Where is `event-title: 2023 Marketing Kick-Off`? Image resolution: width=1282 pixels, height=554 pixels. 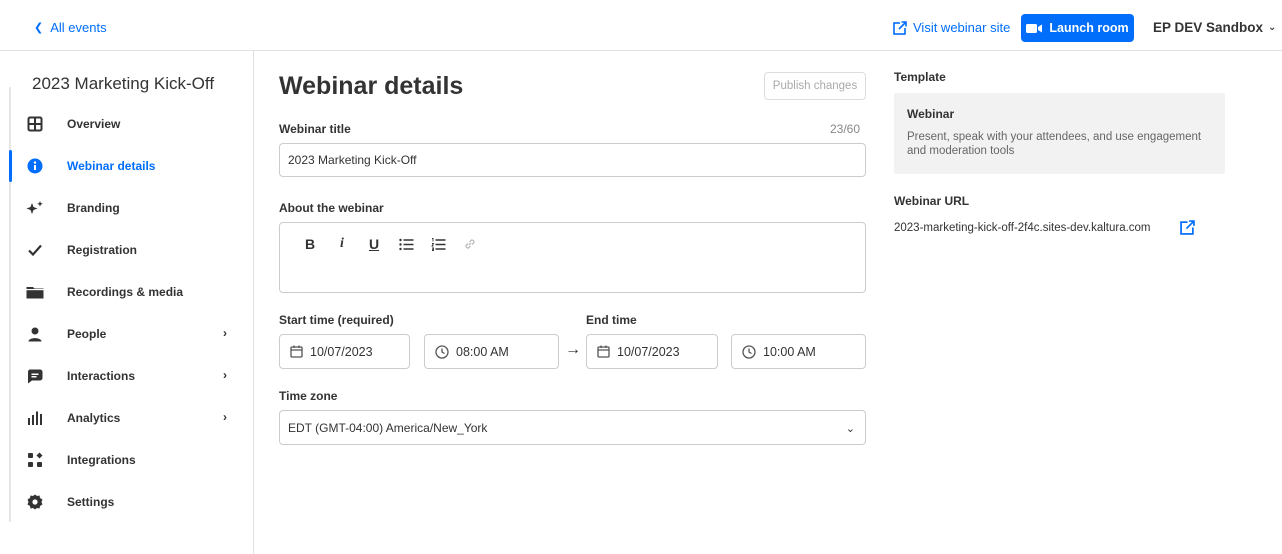
event-title: 2023 Marketing Kick-Off is located at coordinates (123, 83).